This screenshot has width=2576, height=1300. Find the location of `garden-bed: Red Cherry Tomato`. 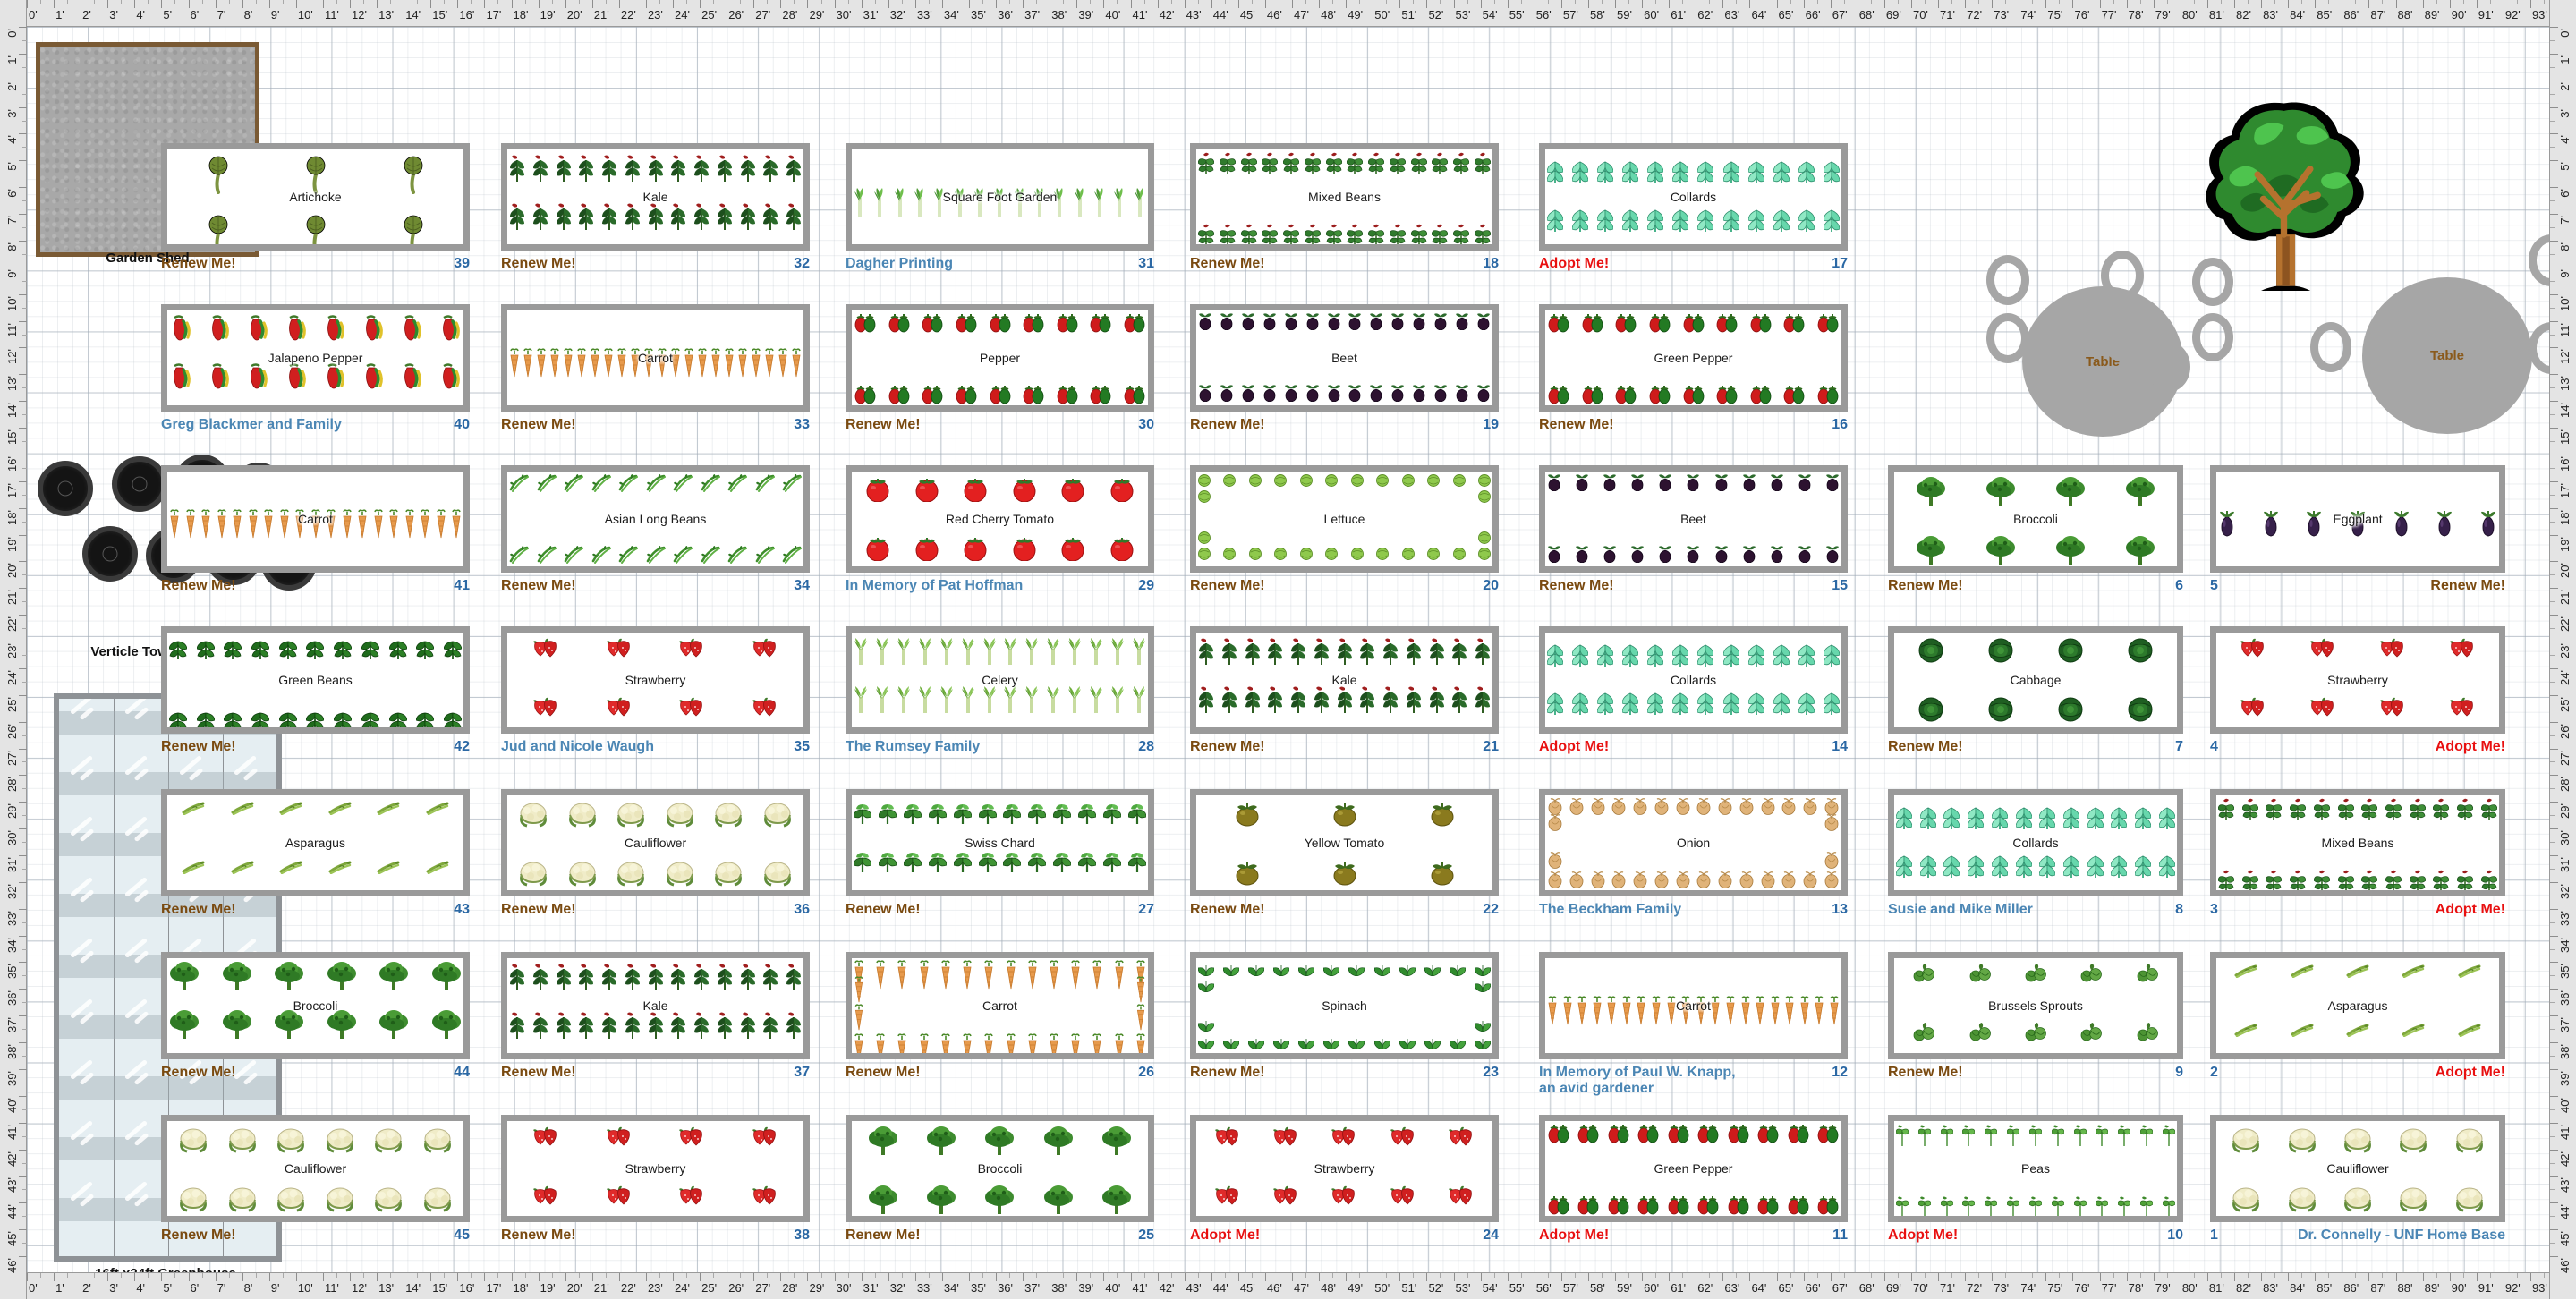

garden-bed: Red Cherry Tomato is located at coordinates (1000, 519).